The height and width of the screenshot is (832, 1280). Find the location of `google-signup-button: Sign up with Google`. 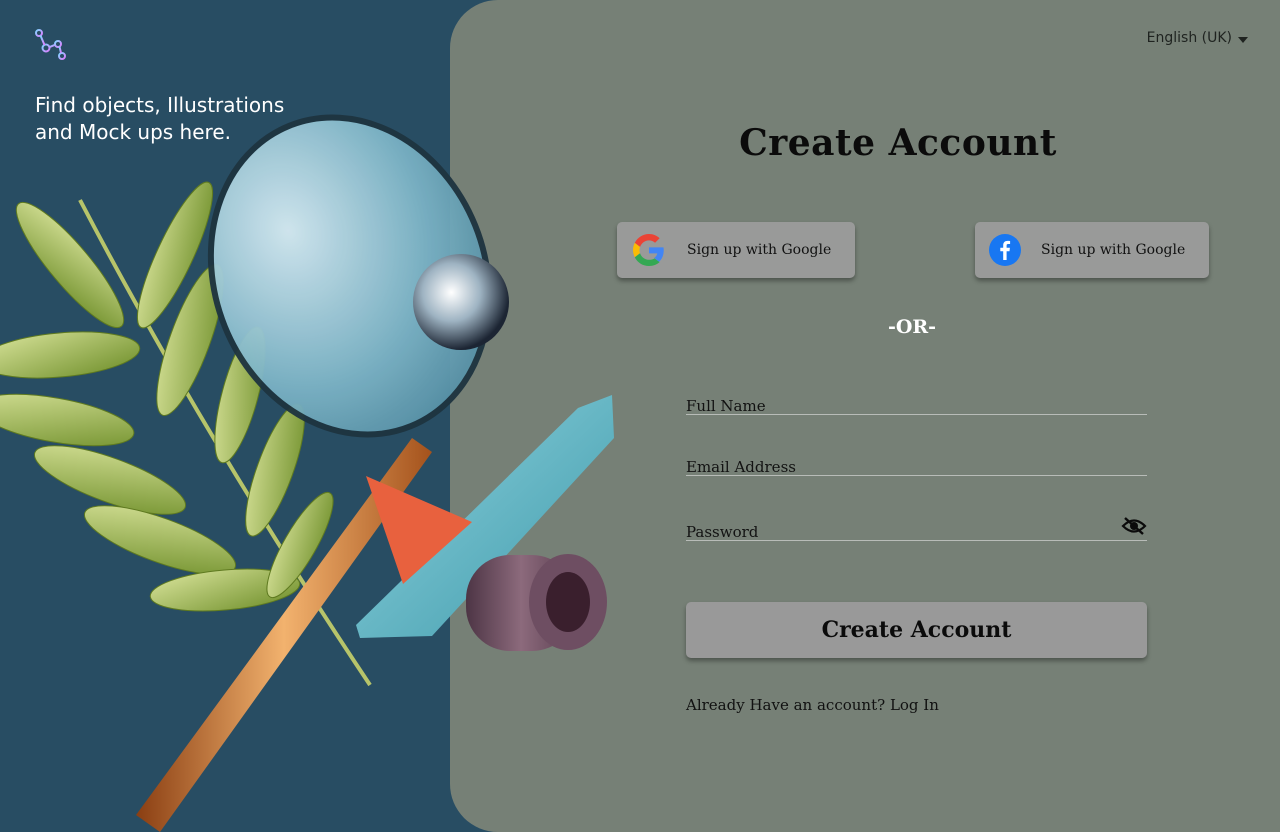

google-signup-button: Sign up with Google is located at coordinates (736, 250).